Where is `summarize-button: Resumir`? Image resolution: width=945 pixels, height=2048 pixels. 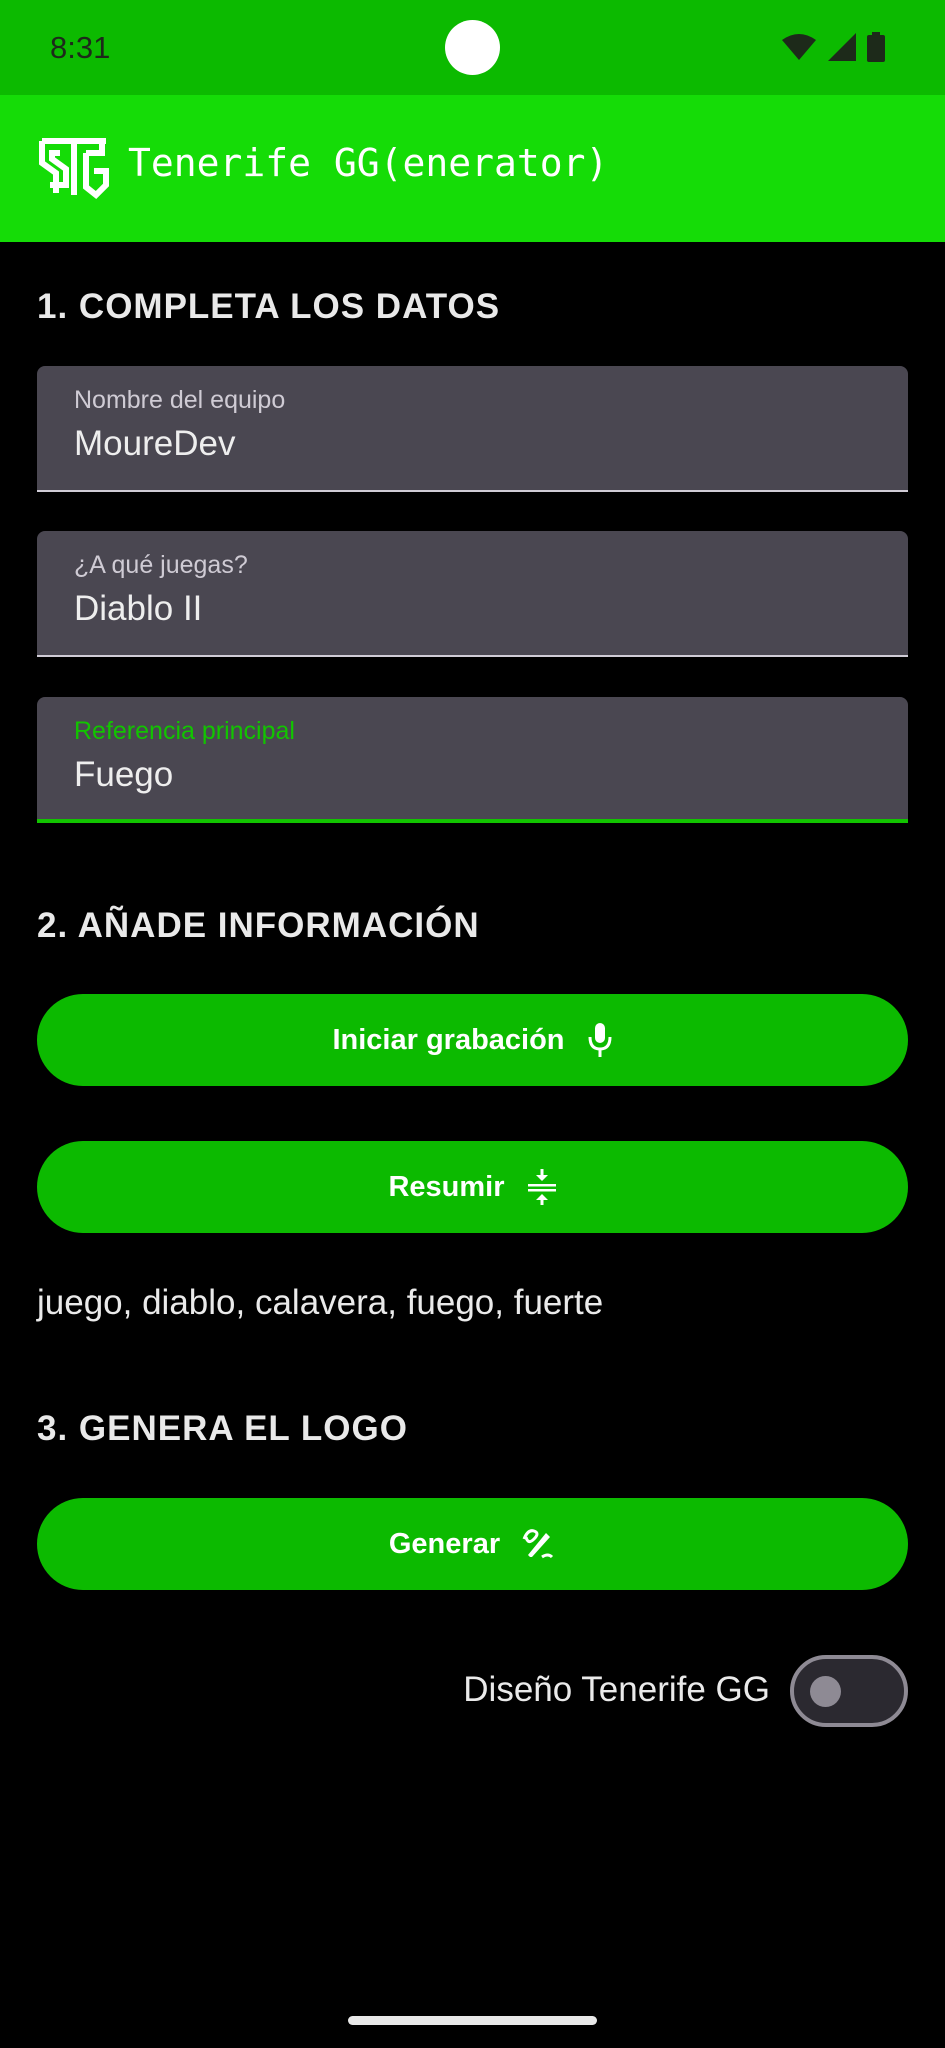
summarize-button: Resumir is located at coordinates (472, 1187).